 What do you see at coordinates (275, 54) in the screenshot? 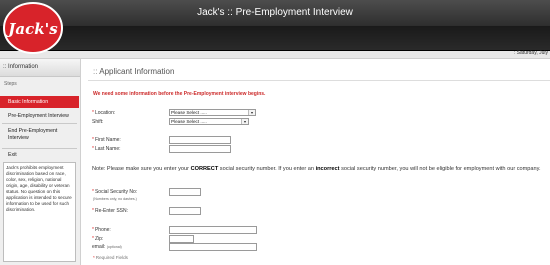
I see `date-bar: : Saturday, July` at bounding box center [275, 54].